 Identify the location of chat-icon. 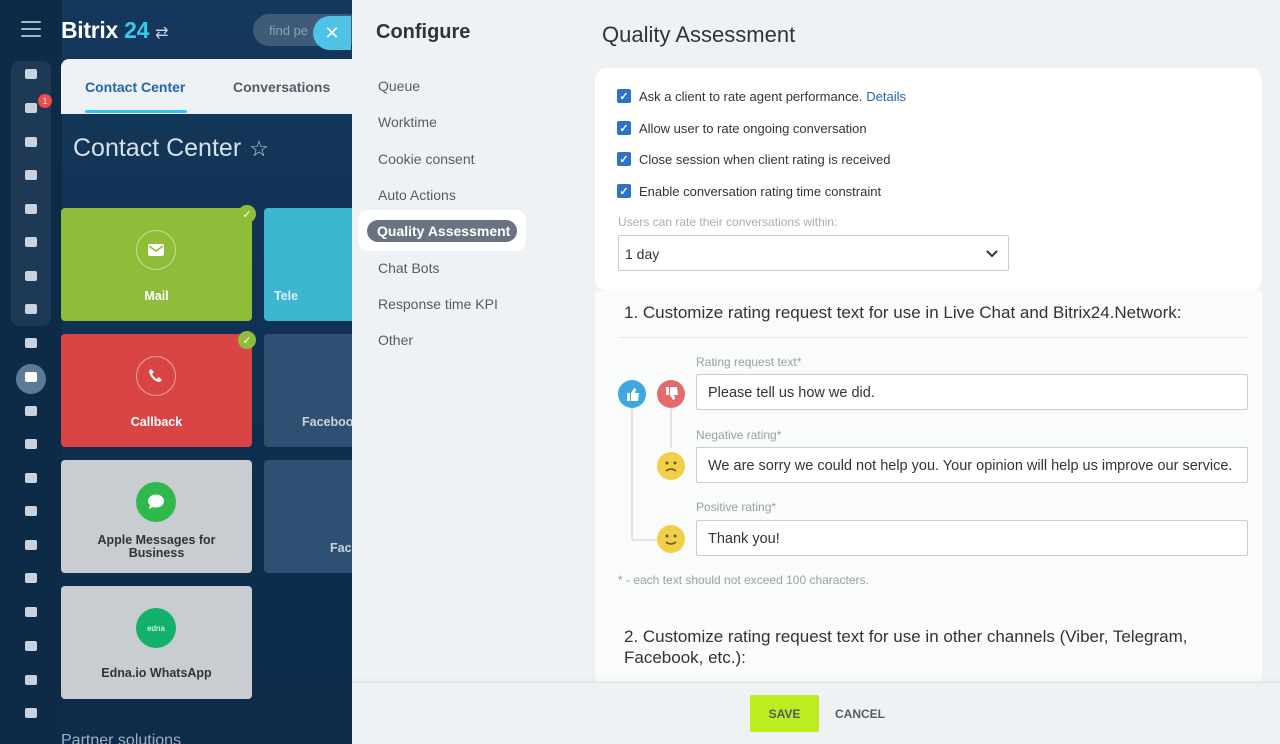
(31, 142).